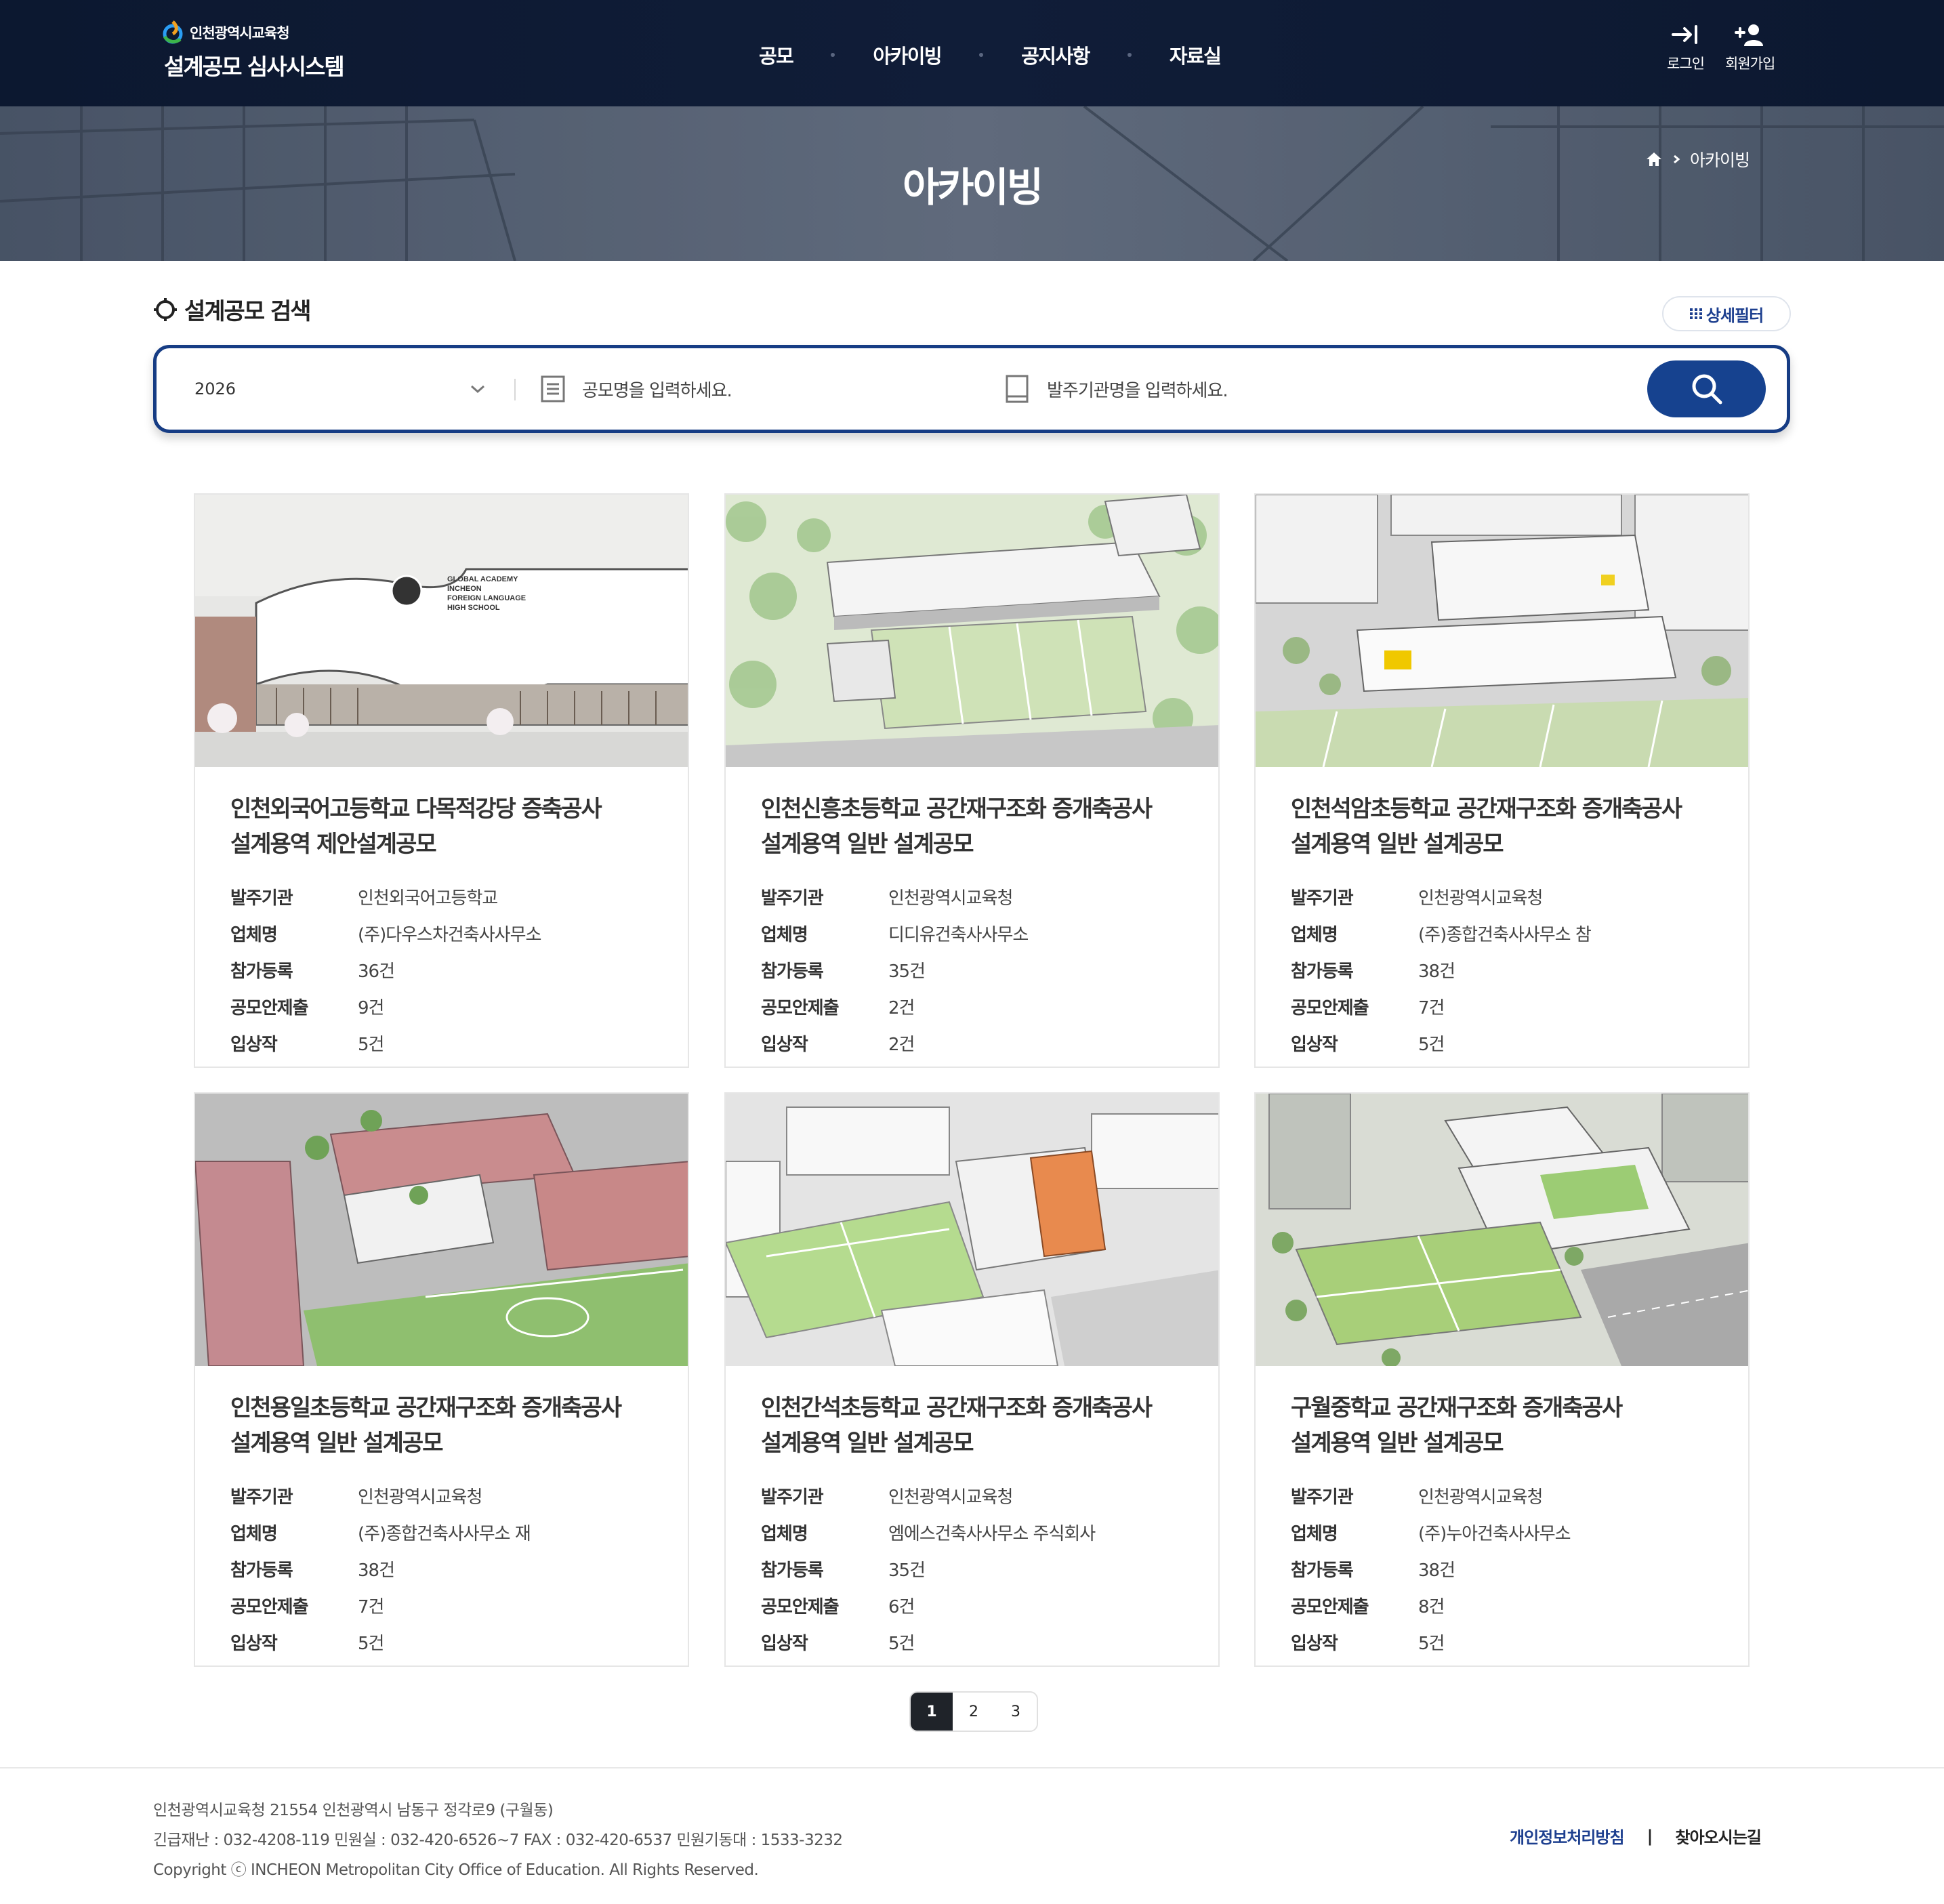 Image resolution: width=1944 pixels, height=1904 pixels. I want to click on search-icon, so click(1707, 389).